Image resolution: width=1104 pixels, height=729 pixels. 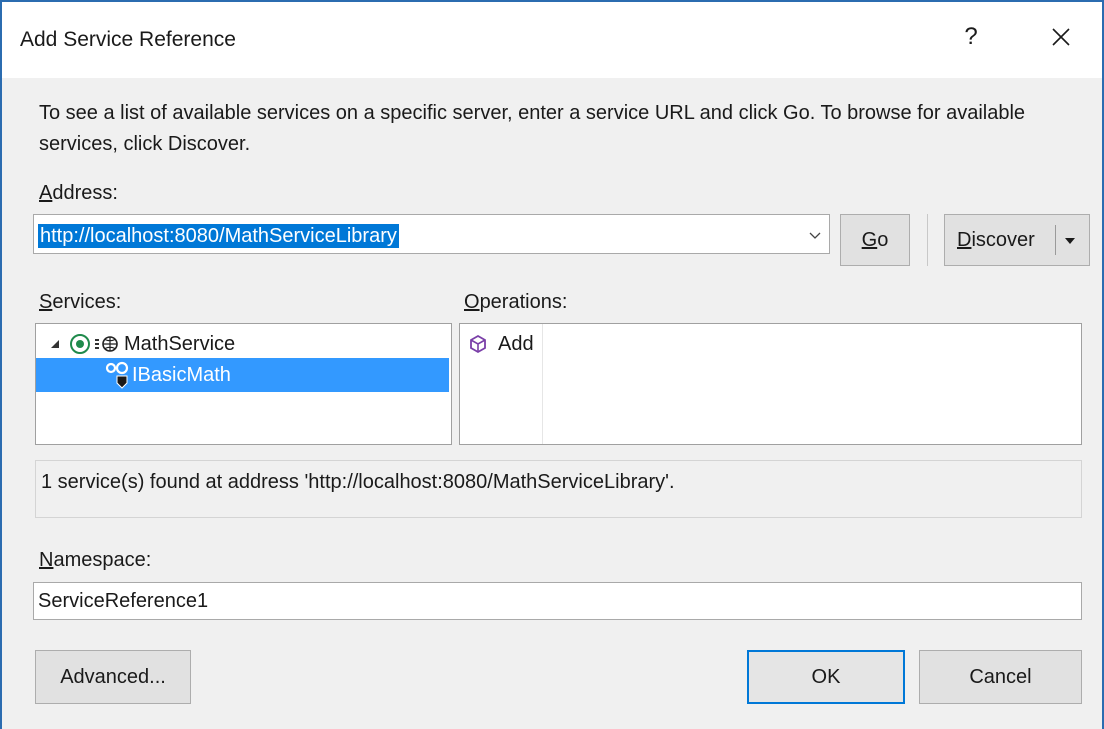 What do you see at coordinates (516, 302) in the screenshot?
I see `operations-label: Operations:` at bounding box center [516, 302].